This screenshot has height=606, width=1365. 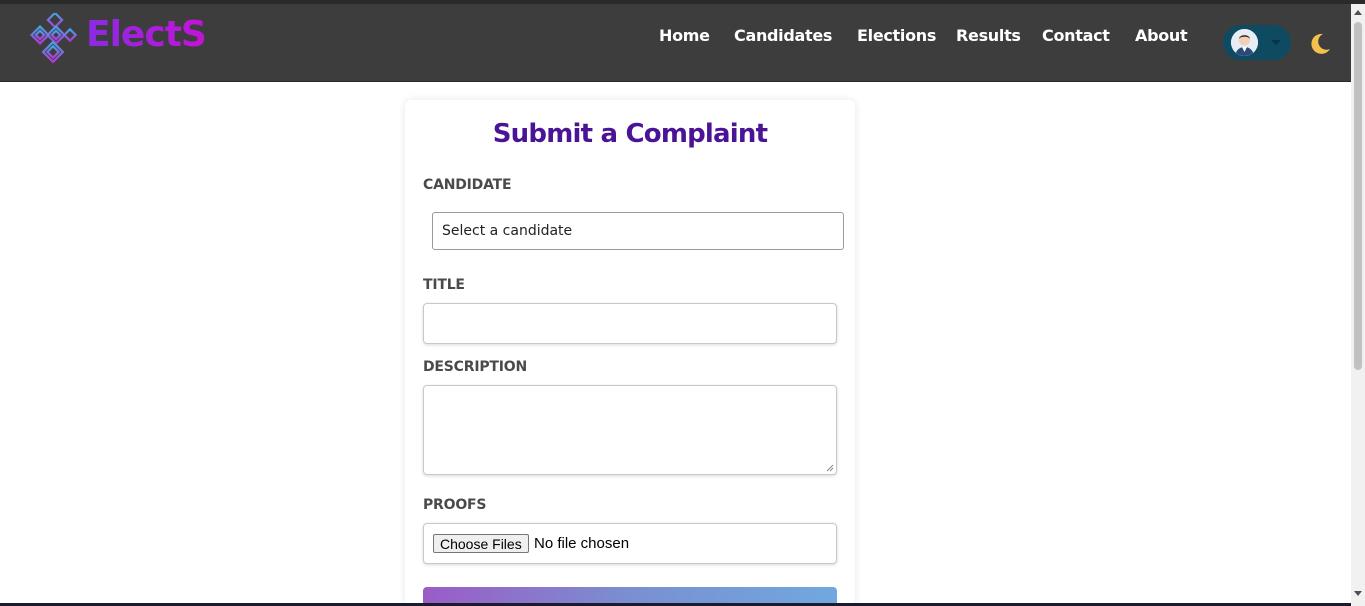 I want to click on proofs-file-input: Choose Files No file chosen, so click(x=630, y=543).